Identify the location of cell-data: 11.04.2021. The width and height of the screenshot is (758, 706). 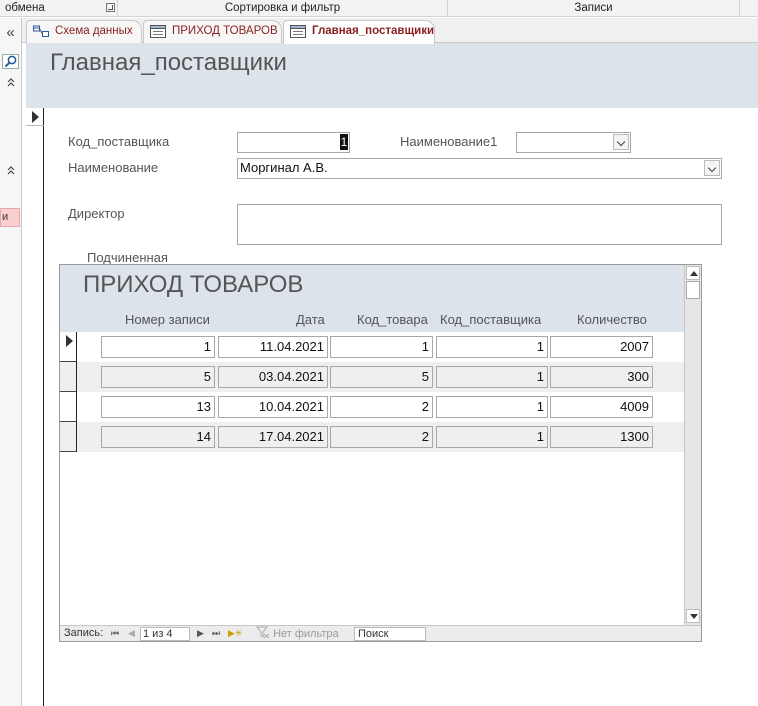
(273, 347).